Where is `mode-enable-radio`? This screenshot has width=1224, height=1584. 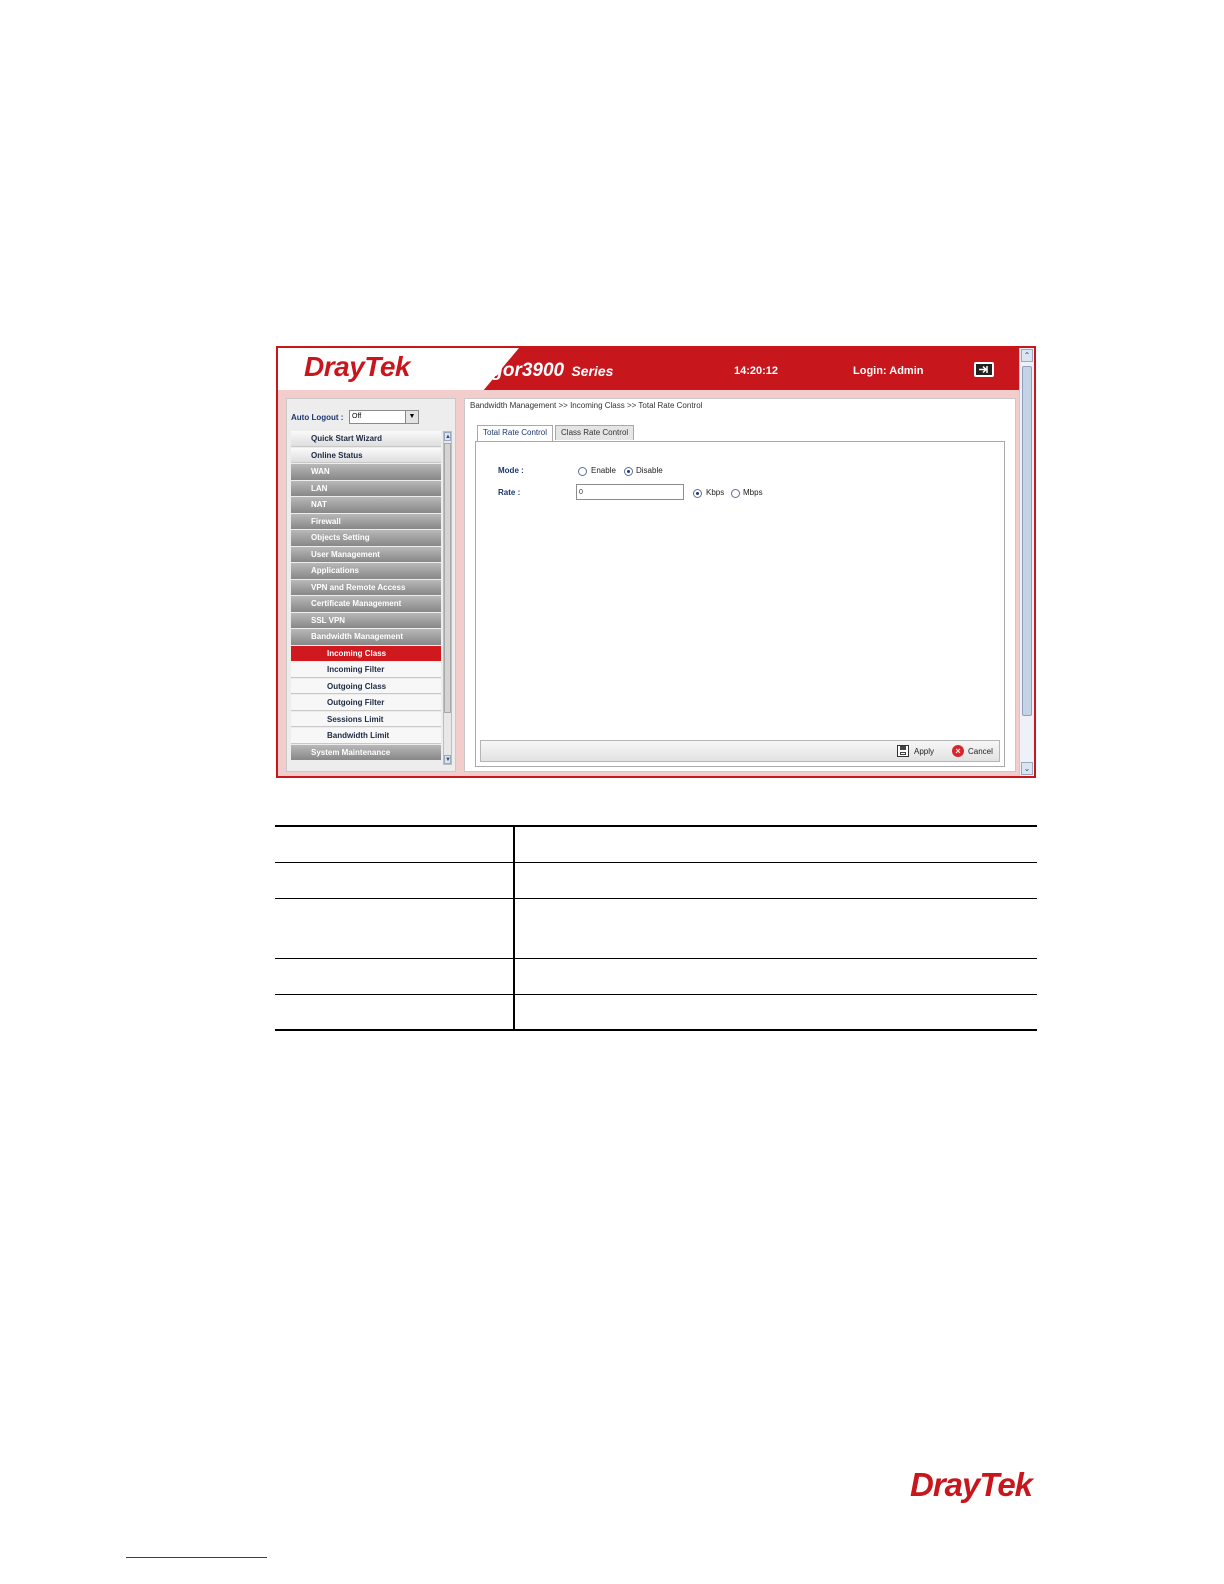
mode-enable-radio is located at coordinates (582, 471).